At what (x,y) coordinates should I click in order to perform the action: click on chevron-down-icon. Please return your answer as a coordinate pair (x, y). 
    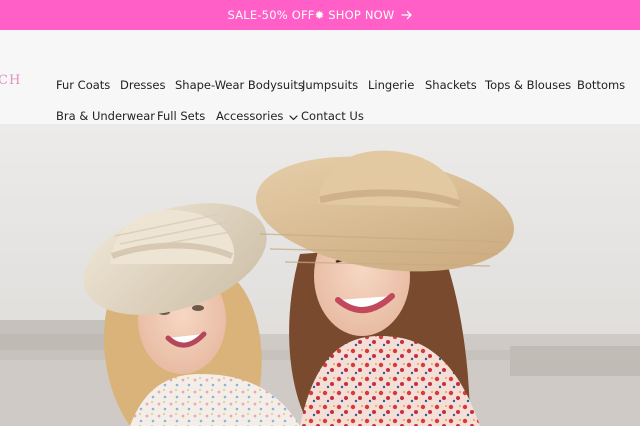
    Looking at the image, I should click on (294, 117).